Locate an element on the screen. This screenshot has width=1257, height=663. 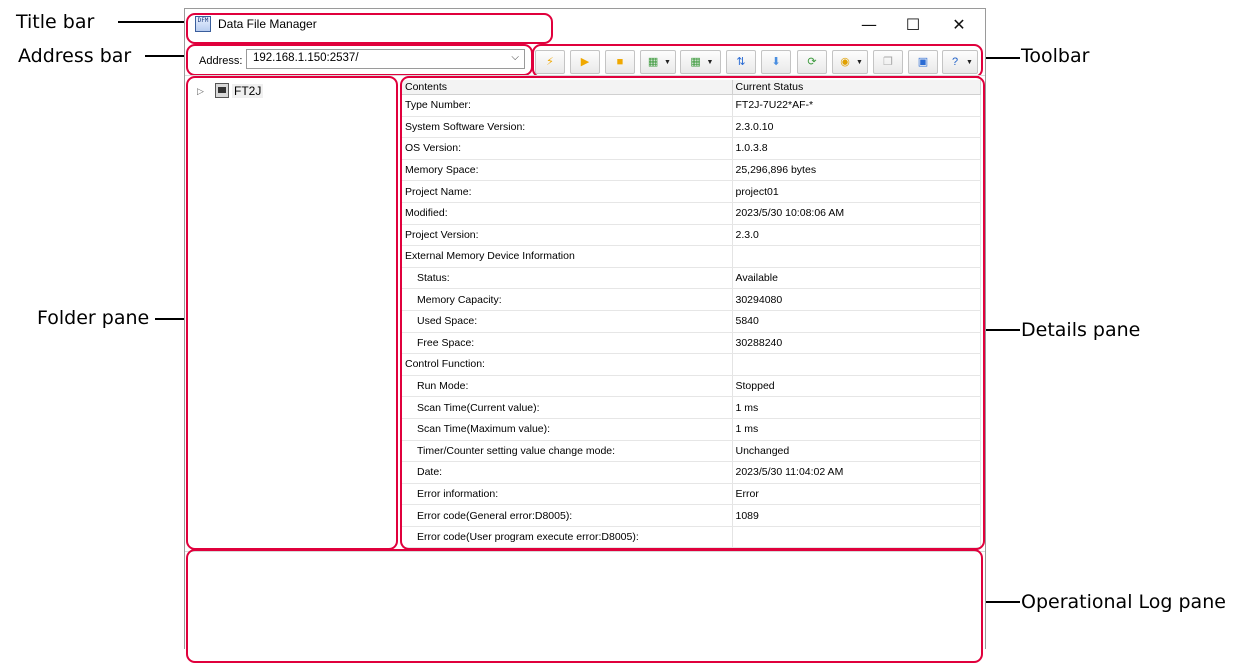
table-row: Used Space: 5840 is located at coordinates (691, 321).